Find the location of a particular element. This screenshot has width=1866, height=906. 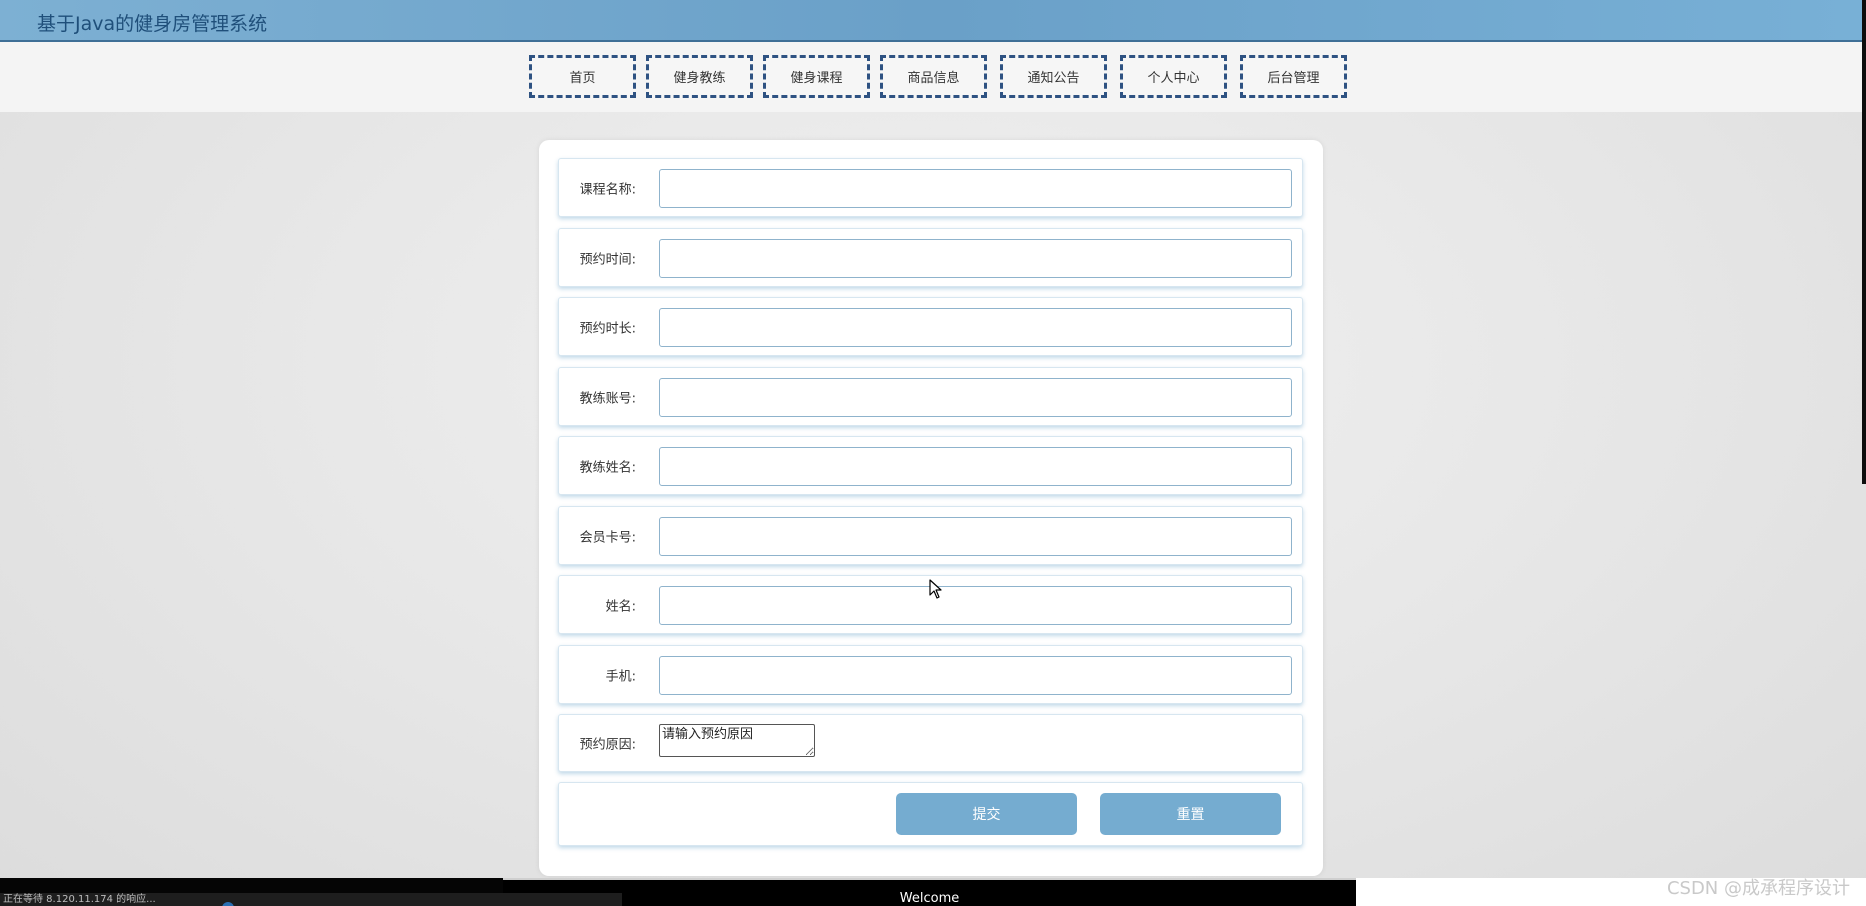

member-card-input is located at coordinates (975, 536).